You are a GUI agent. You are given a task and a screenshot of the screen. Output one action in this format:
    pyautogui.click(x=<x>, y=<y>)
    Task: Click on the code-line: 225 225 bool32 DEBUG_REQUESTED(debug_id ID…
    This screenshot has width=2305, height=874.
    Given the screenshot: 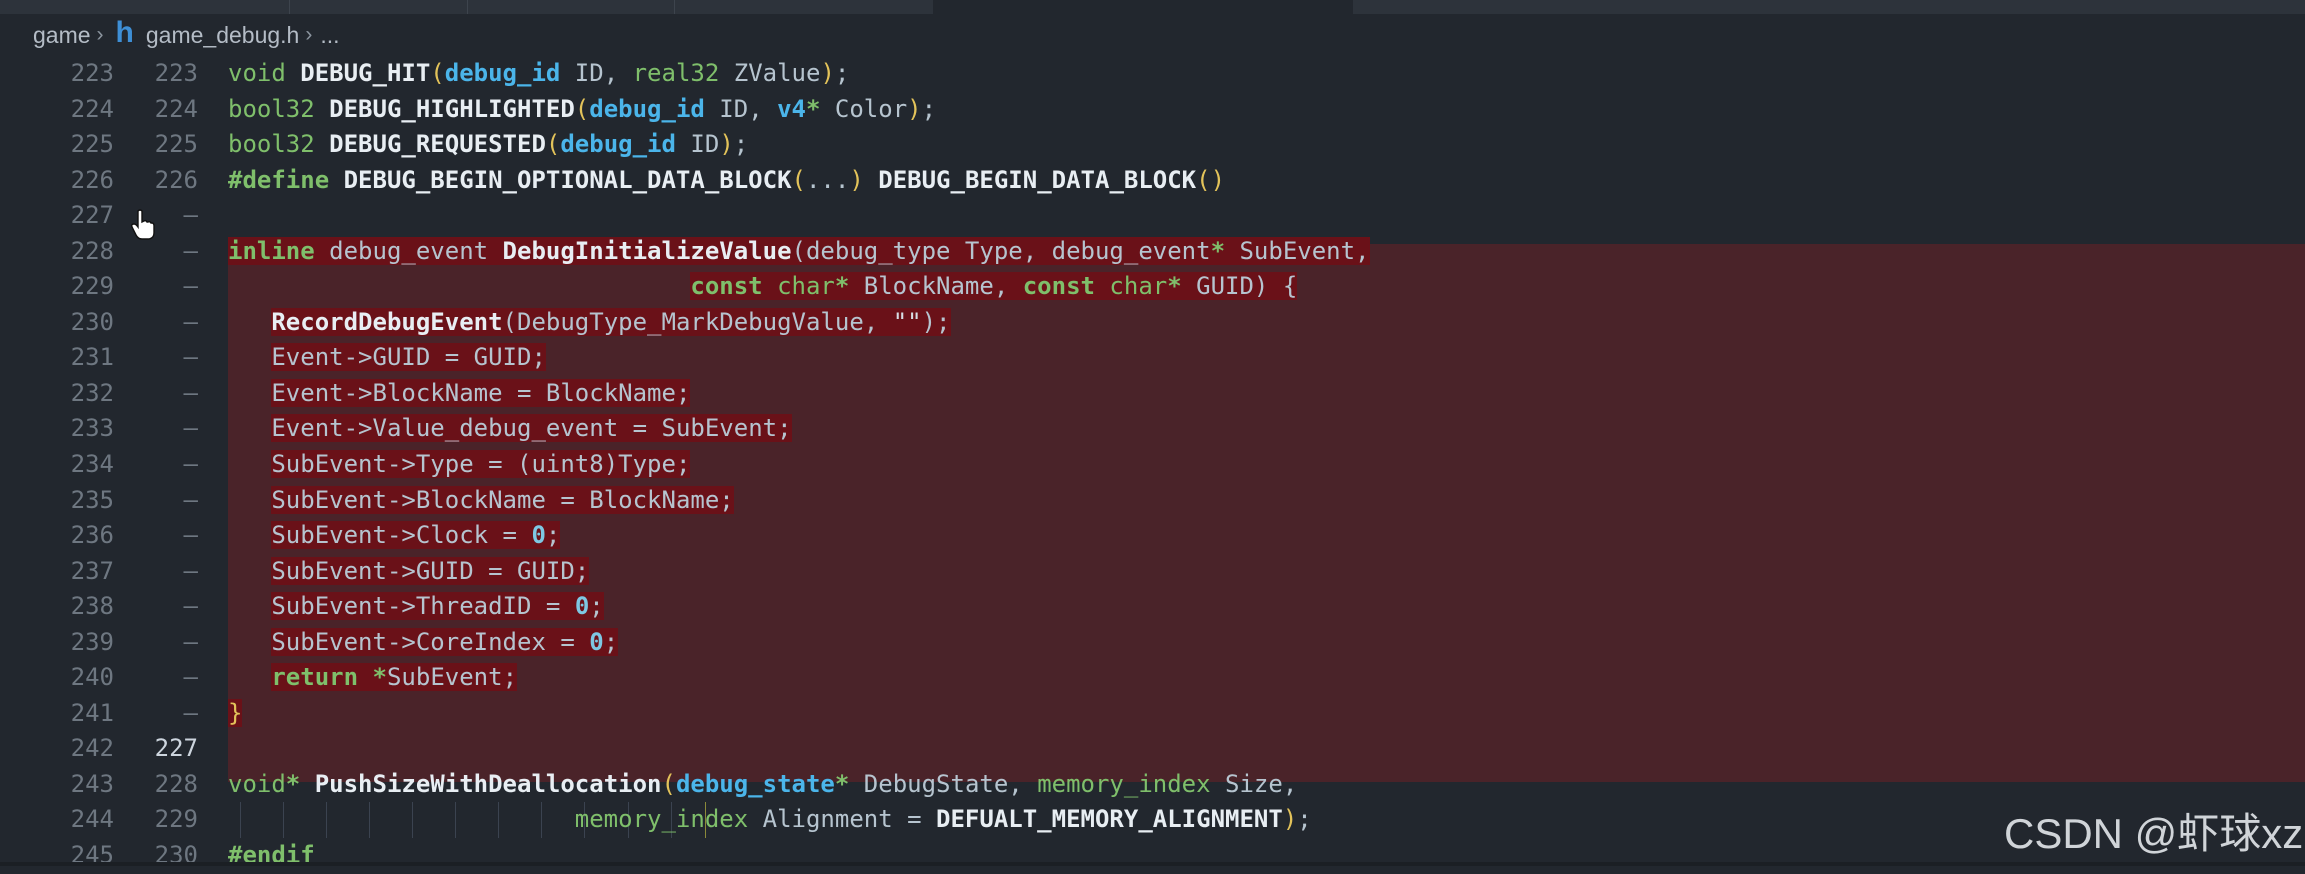 What is the action you would take?
    pyautogui.click(x=1152, y=145)
    